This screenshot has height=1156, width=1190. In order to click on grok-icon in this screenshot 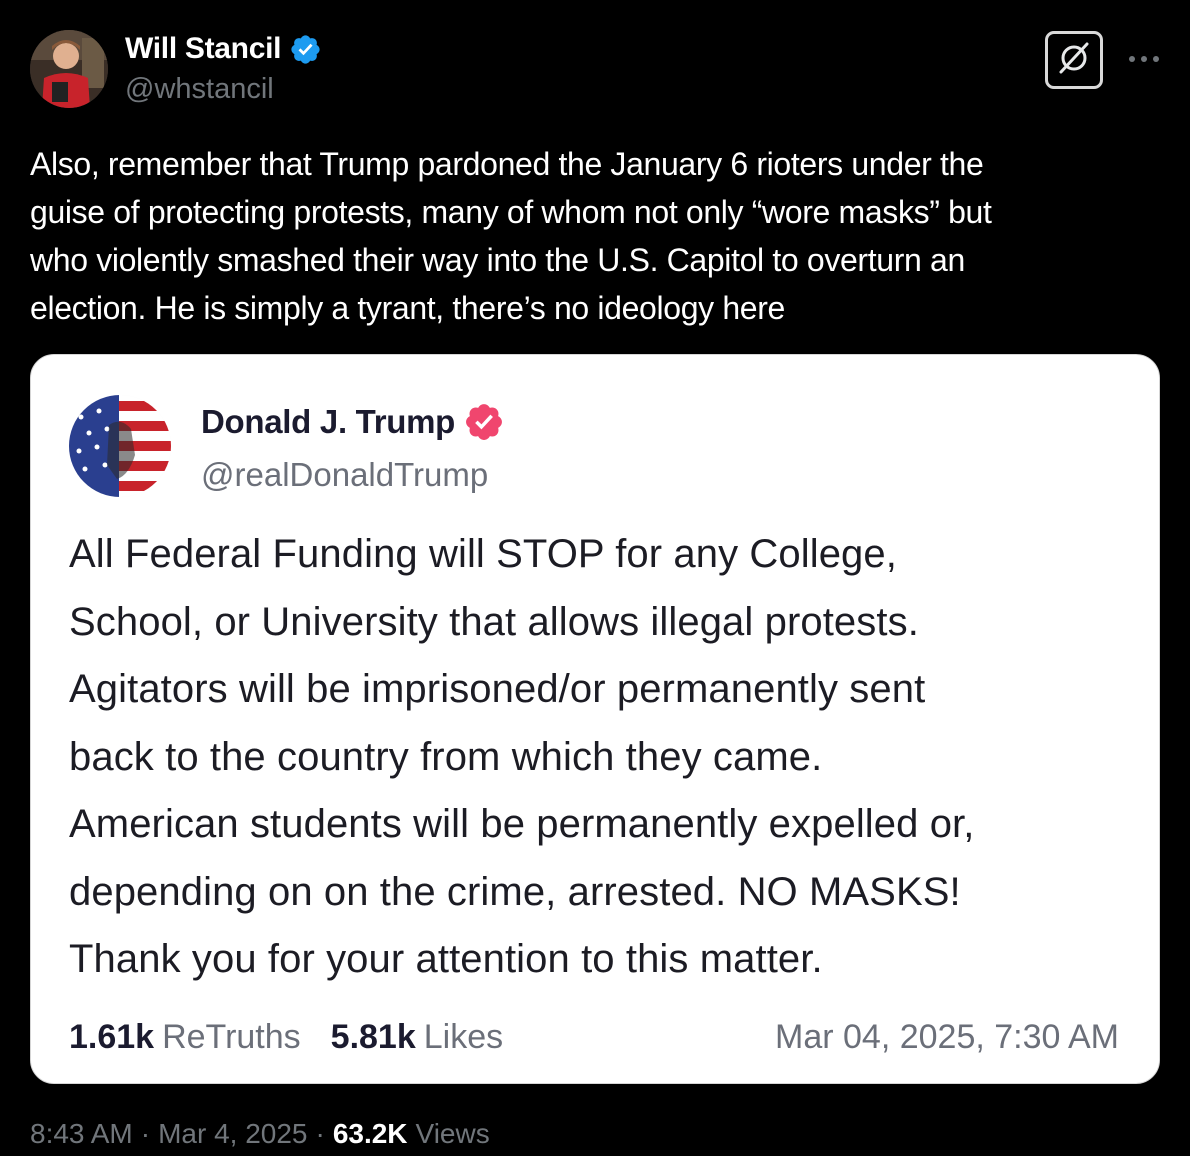, I will do `click(1074, 60)`.